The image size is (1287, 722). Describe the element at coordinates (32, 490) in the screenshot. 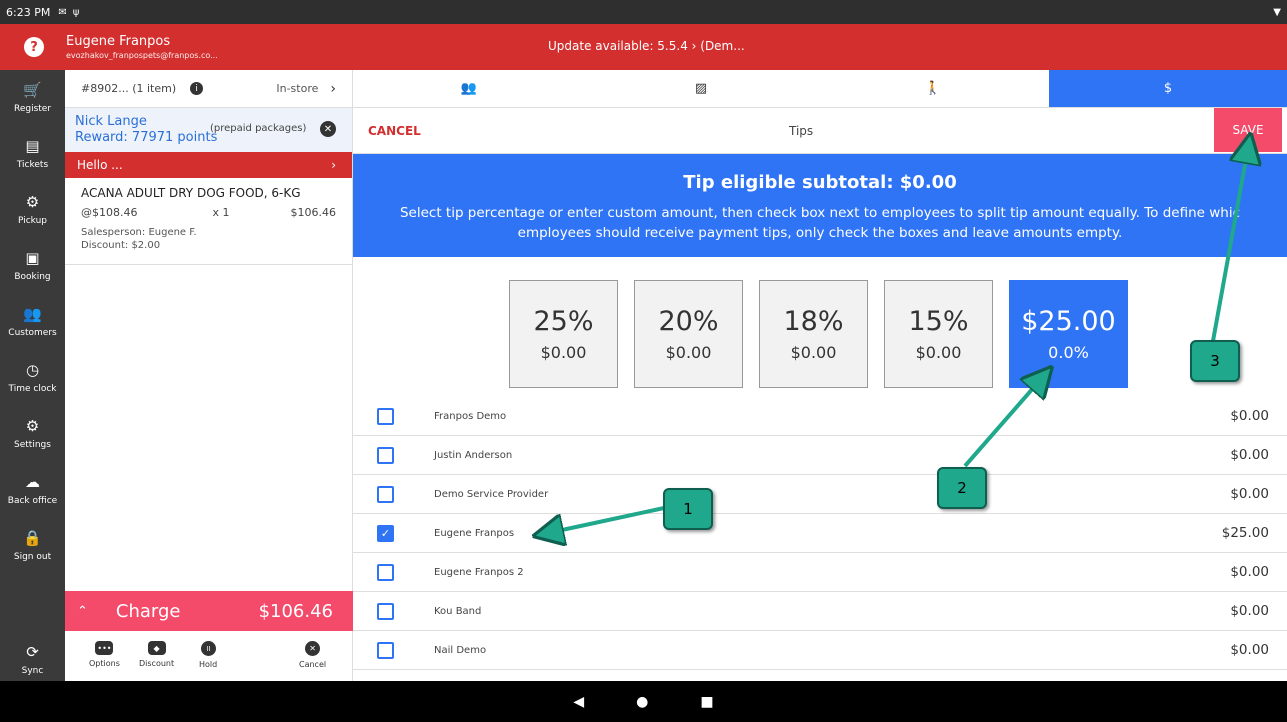

I see `sidebar-item-back-office: ☁ Back office` at that location.